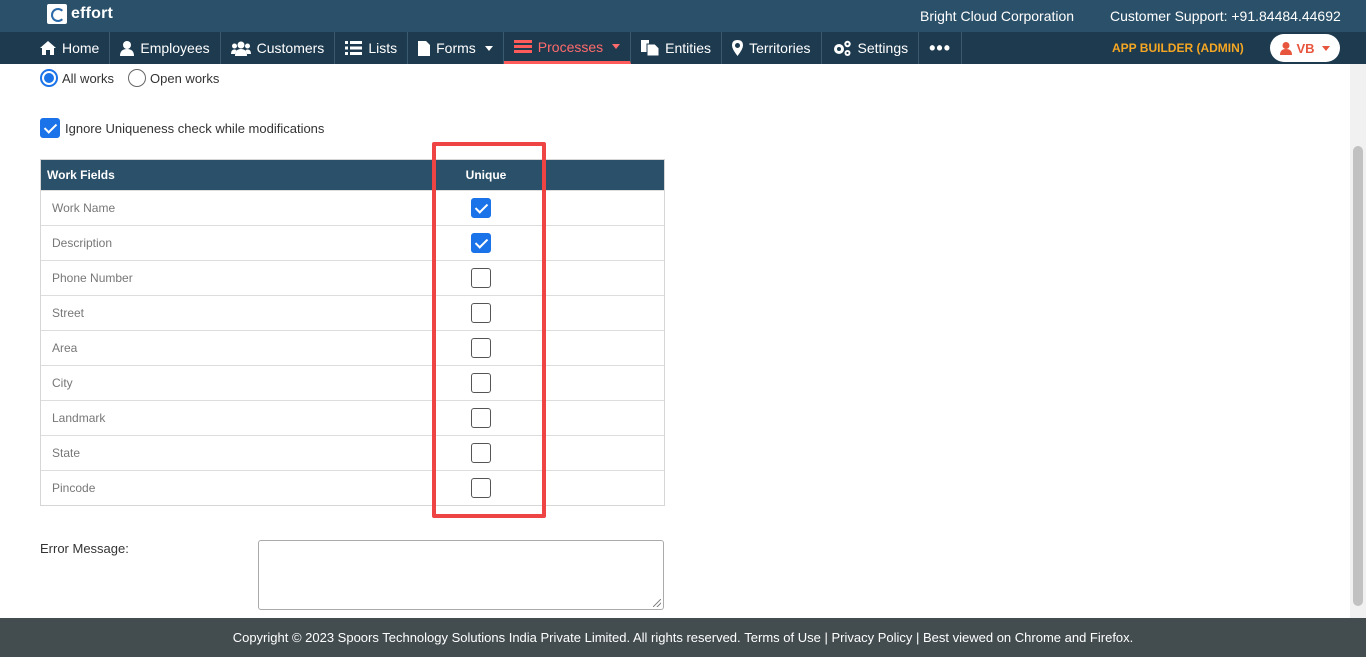 This screenshot has height=657, width=1366. I want to click on table-row: Description, so click(352, 242).